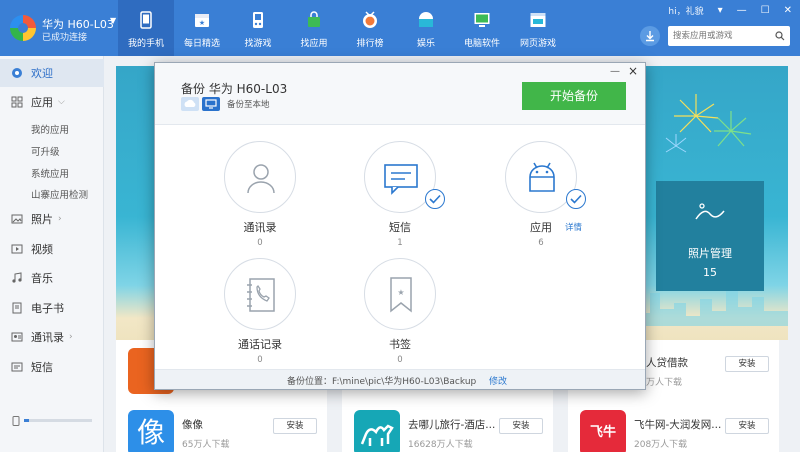  I want to click on nav-label: 每日精选, so click(201, 44).